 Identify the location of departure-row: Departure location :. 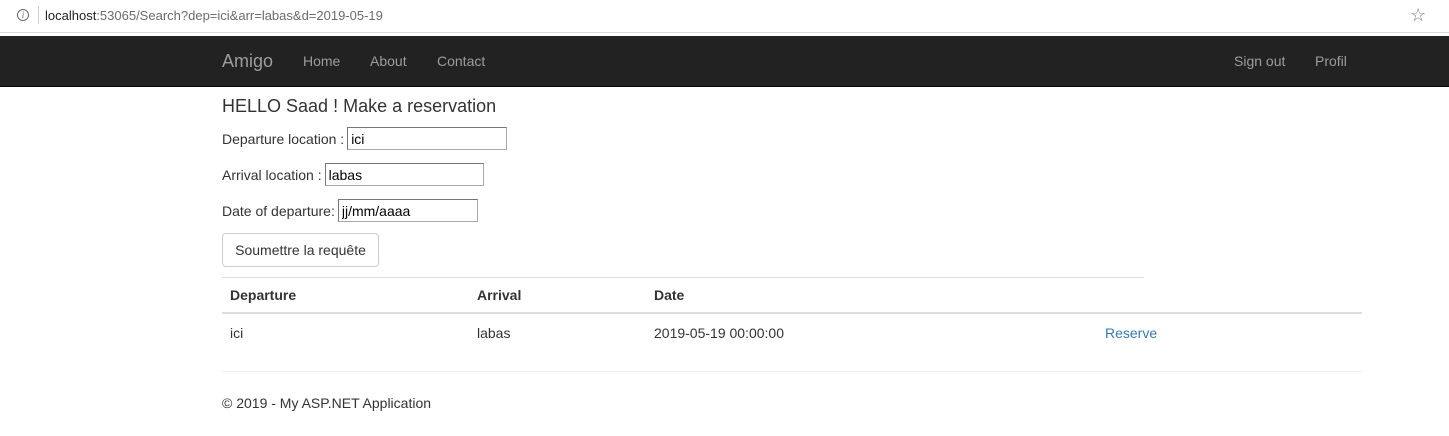
(365, 139).